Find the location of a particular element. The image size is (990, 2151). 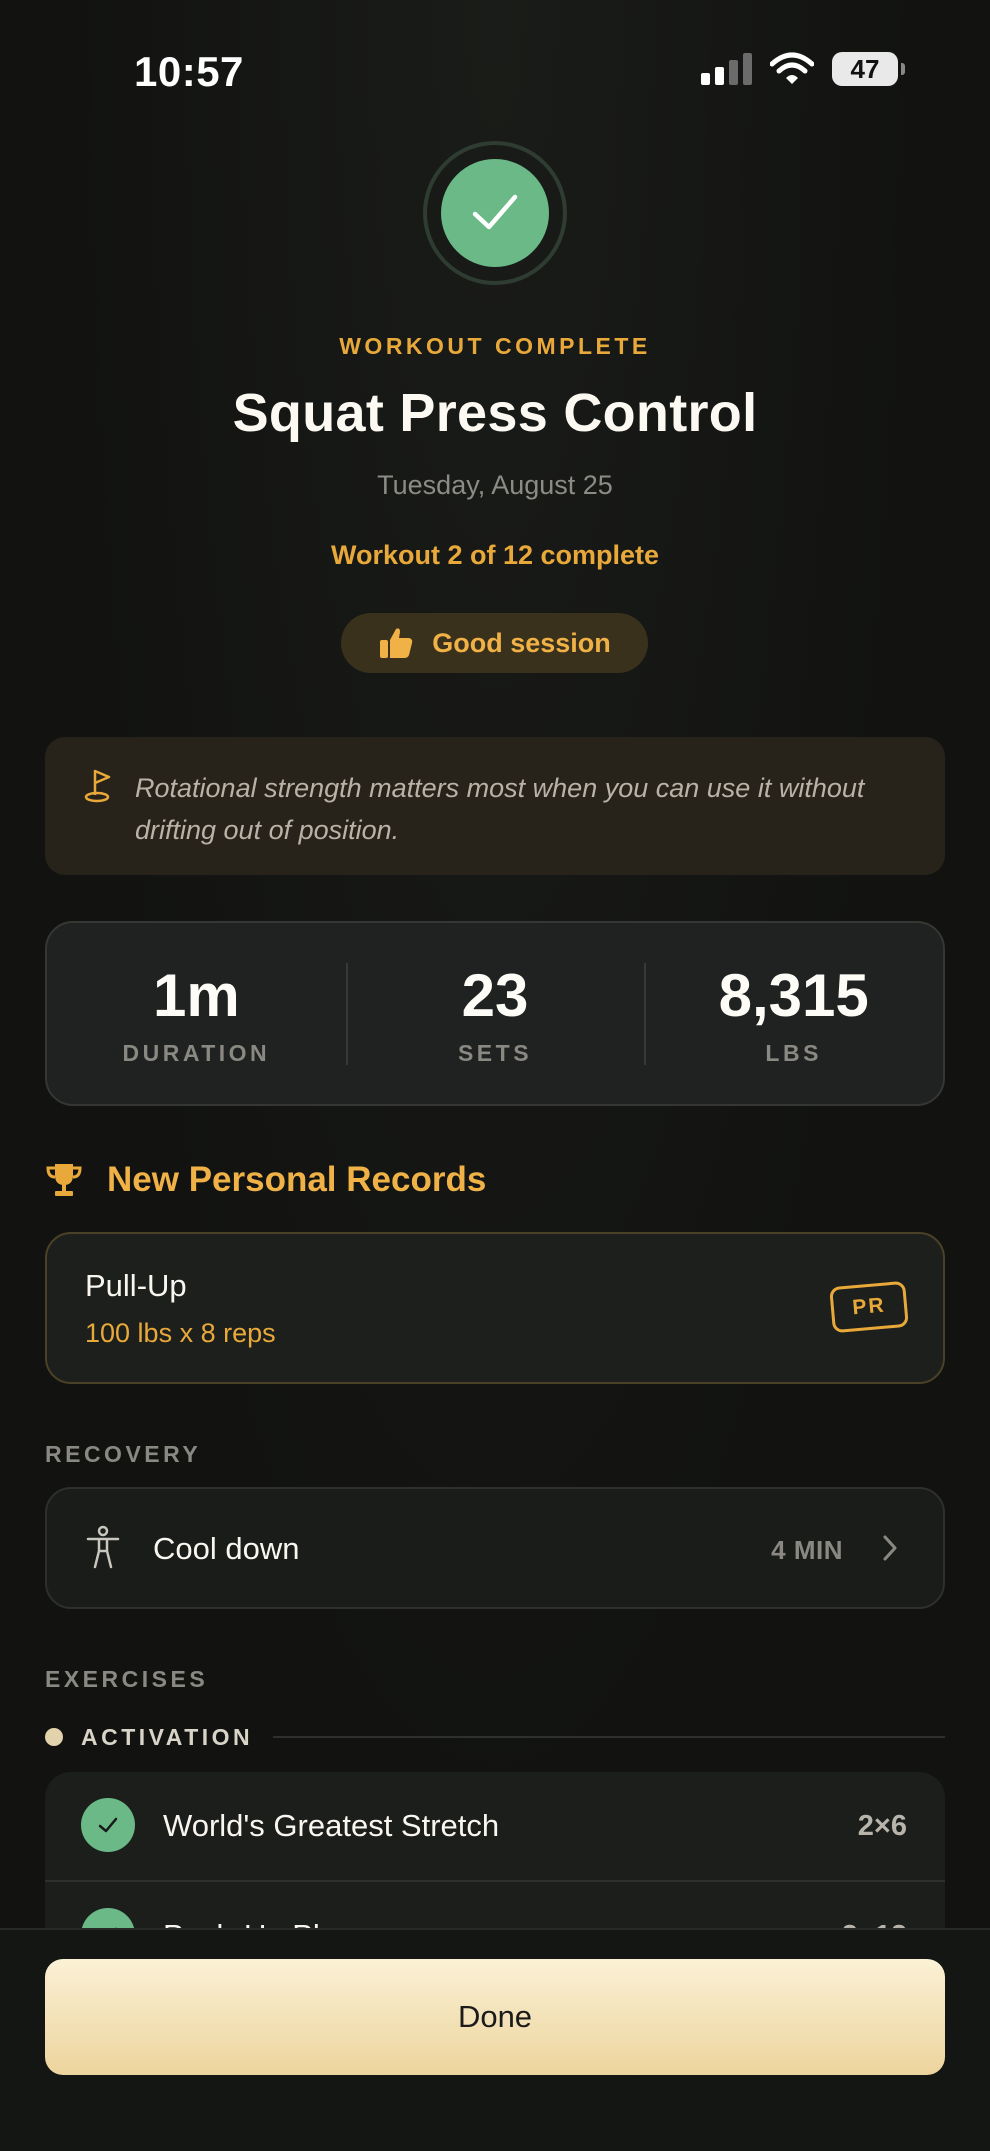

exercise-group-header: ACTIVATION is located at coordinates (495, 1737).